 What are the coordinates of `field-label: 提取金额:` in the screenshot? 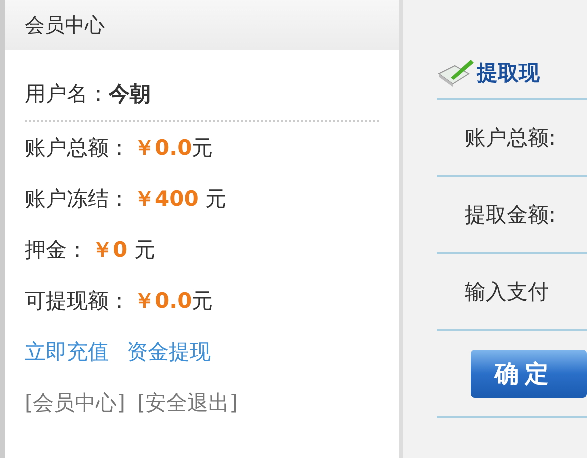 It's located at (510, 215).